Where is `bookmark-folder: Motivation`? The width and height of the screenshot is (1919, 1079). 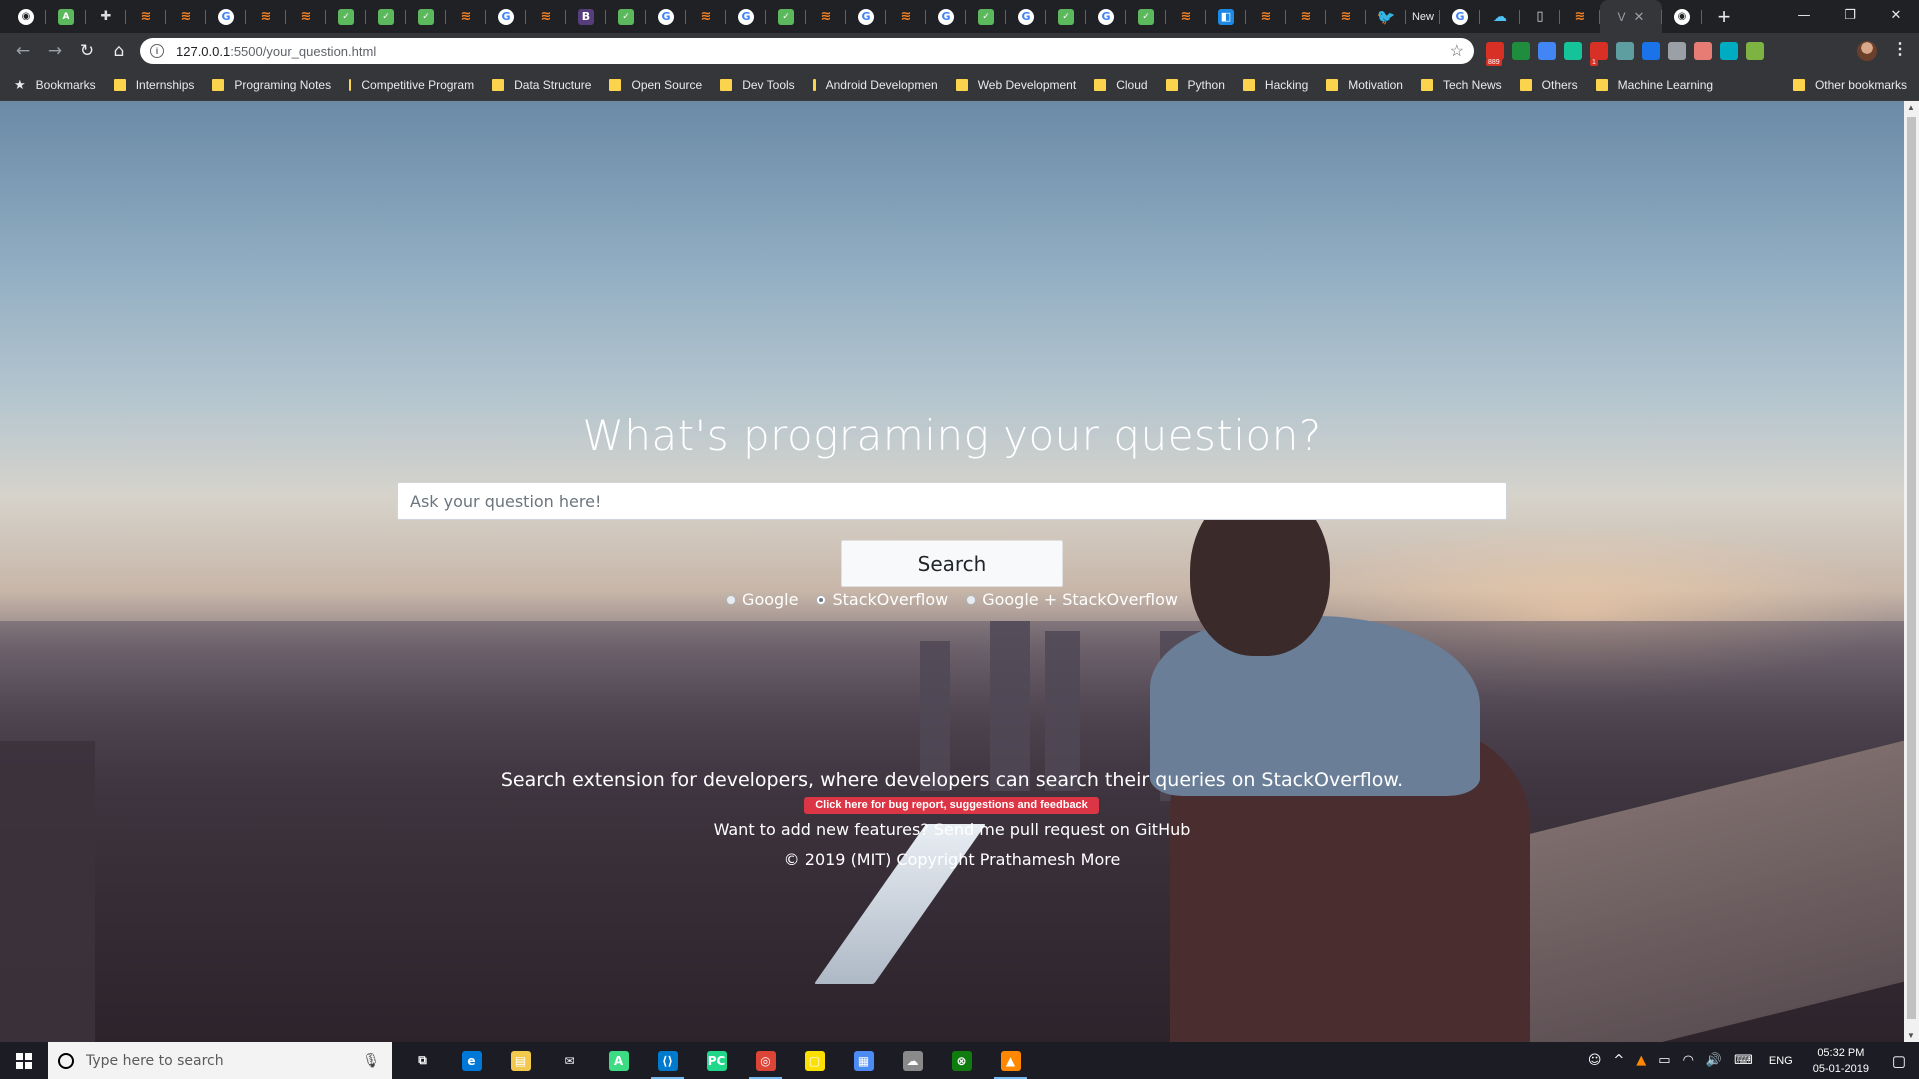 bookmark-folder: Motivation is located at coordinates (1364, 85).